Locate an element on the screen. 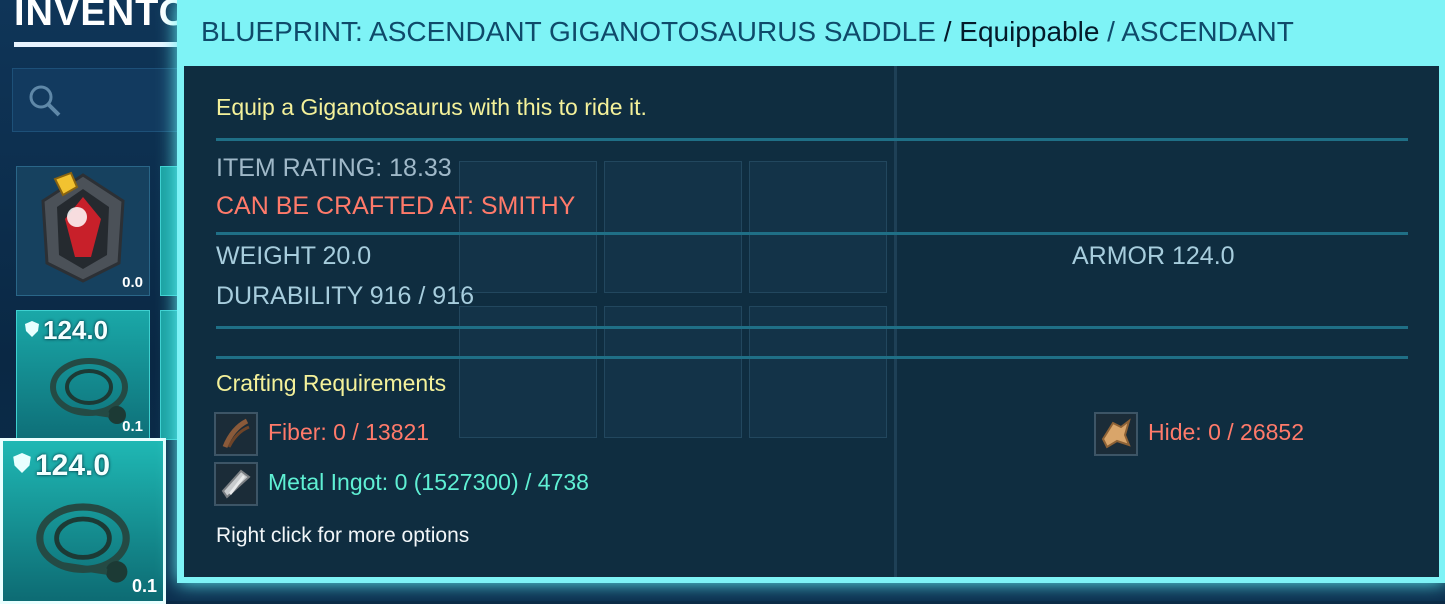 The height and width of the screenshot is (604, 1445). search-input is located at coordinates (98, 100).